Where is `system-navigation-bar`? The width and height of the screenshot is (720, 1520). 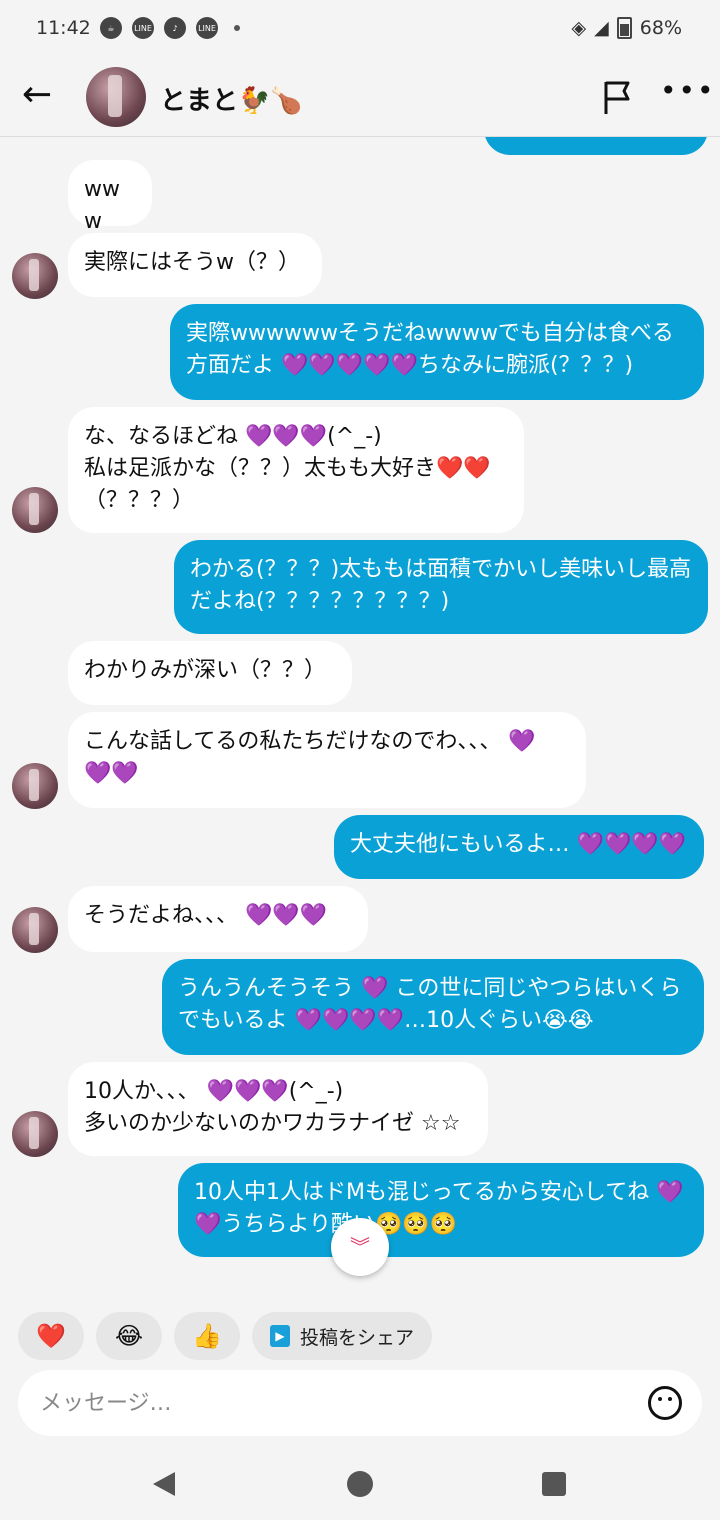 system-navigation-bar is located at coordinates (360, 1483).